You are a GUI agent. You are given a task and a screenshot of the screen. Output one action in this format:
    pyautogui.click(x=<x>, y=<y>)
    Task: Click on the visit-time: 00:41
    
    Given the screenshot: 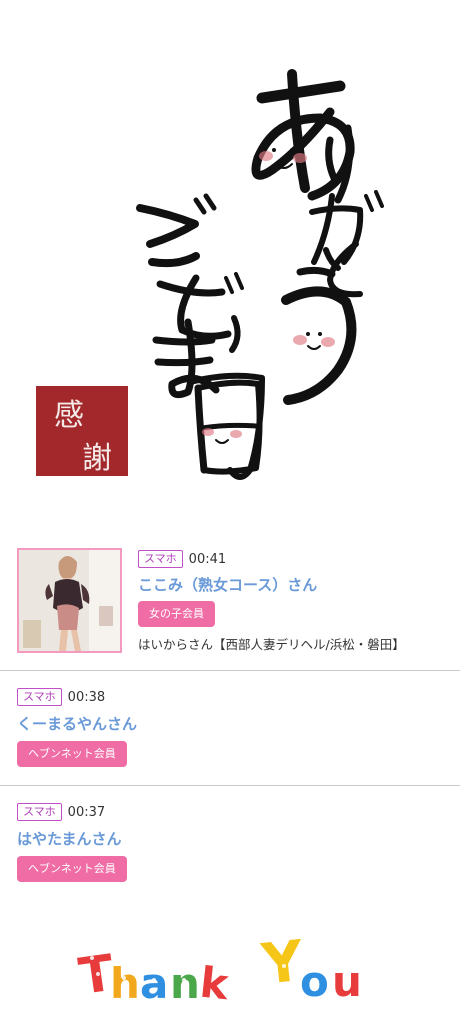 What is the action you would take?
    pyautogui.click(x=207, y=559)
    